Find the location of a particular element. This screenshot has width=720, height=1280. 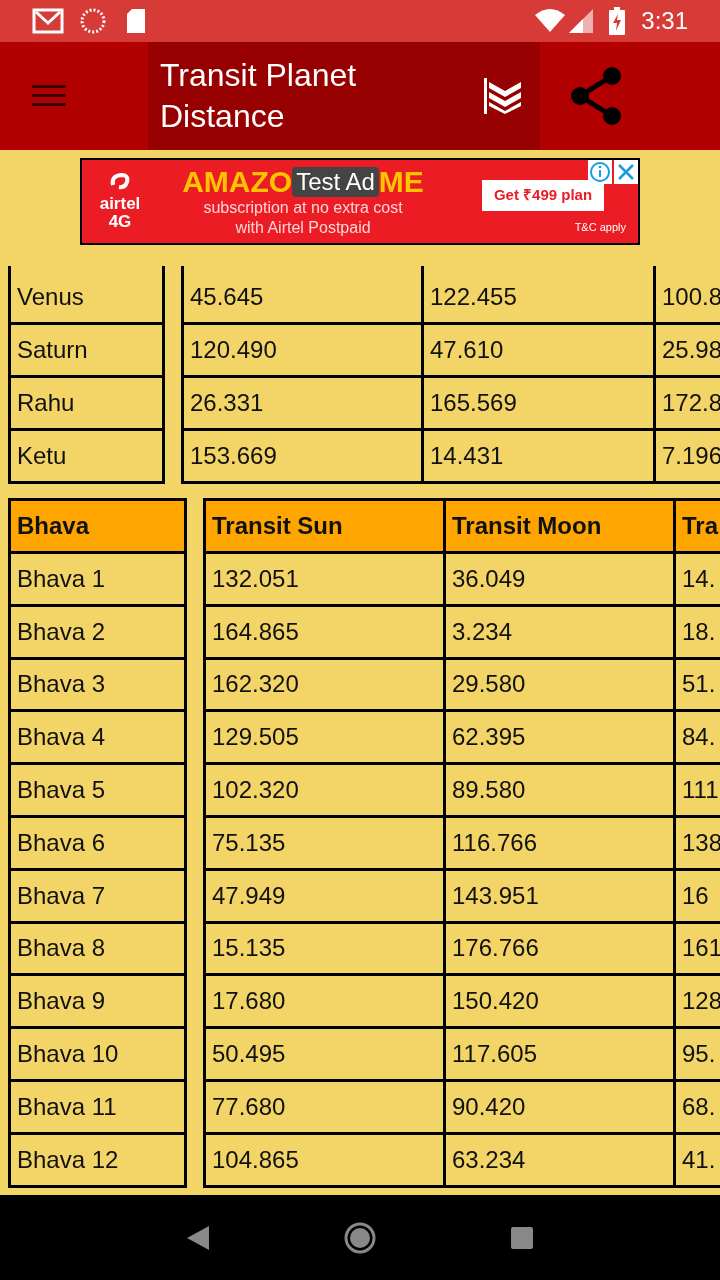

table-cell: 51. is located at coordinates (698, 686).